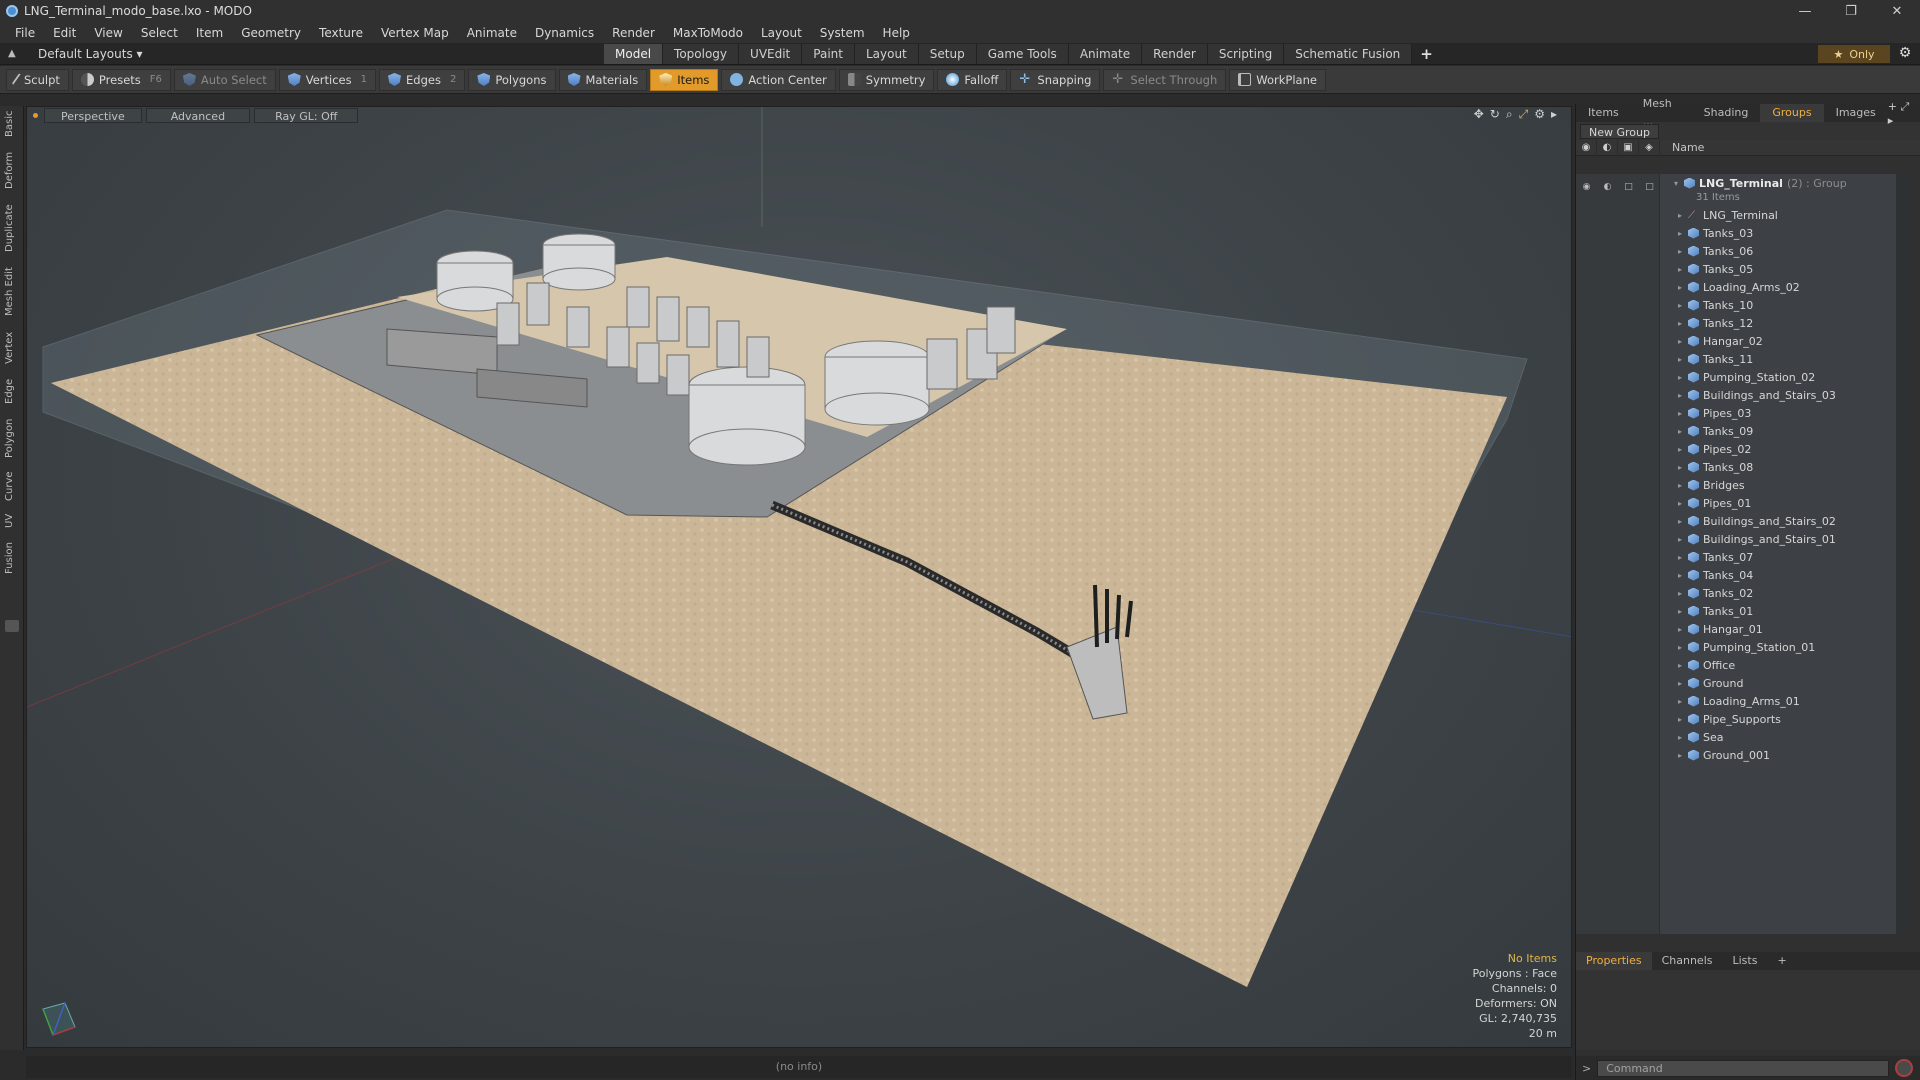  What do you see at coordinates (1628, 147) in the screenshot?
I see `lock-col-icon: ▣` at bounding box center [1628, 147].